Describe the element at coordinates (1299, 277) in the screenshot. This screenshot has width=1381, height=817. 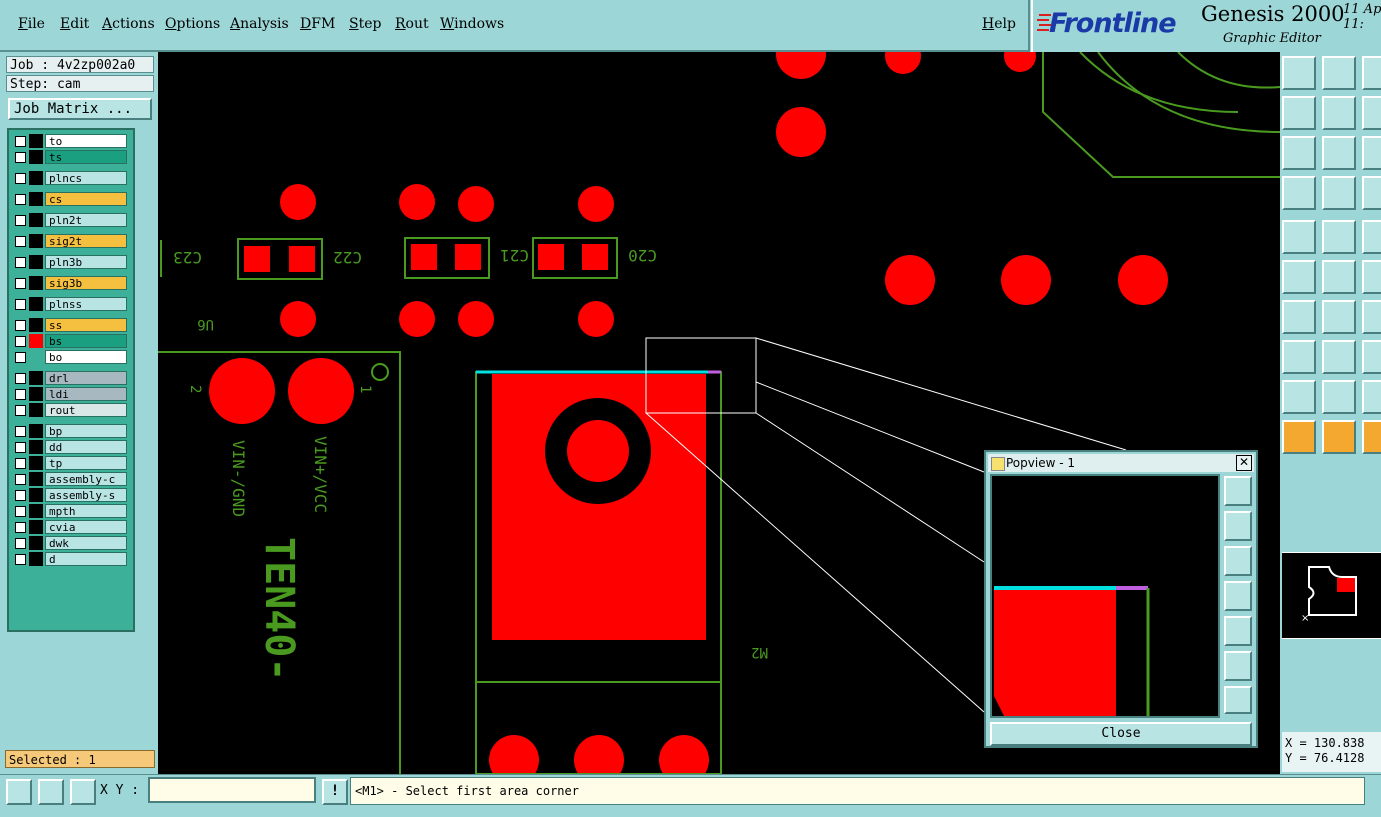
I see `line-tool-button` at that location.